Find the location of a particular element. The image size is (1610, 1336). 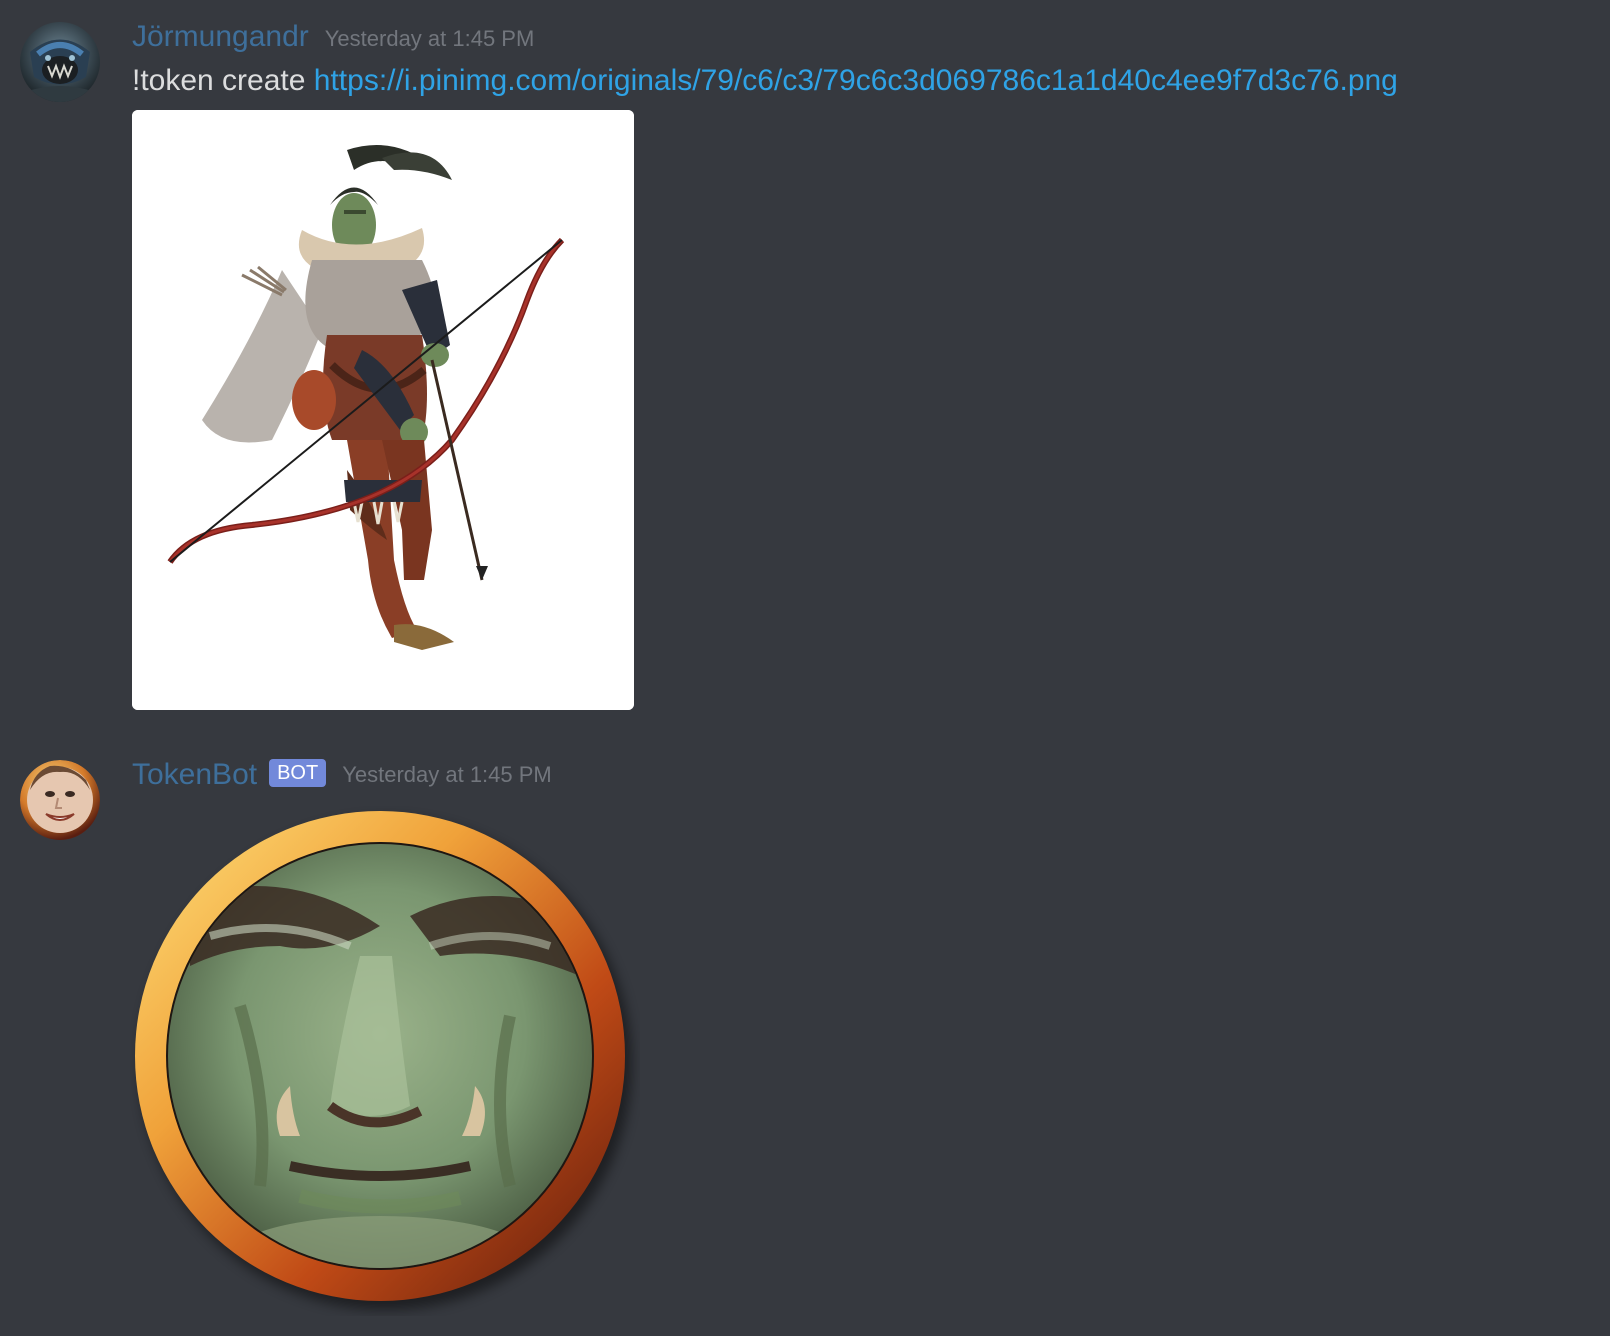

bot-avatar is located at coordinates (60, 800).